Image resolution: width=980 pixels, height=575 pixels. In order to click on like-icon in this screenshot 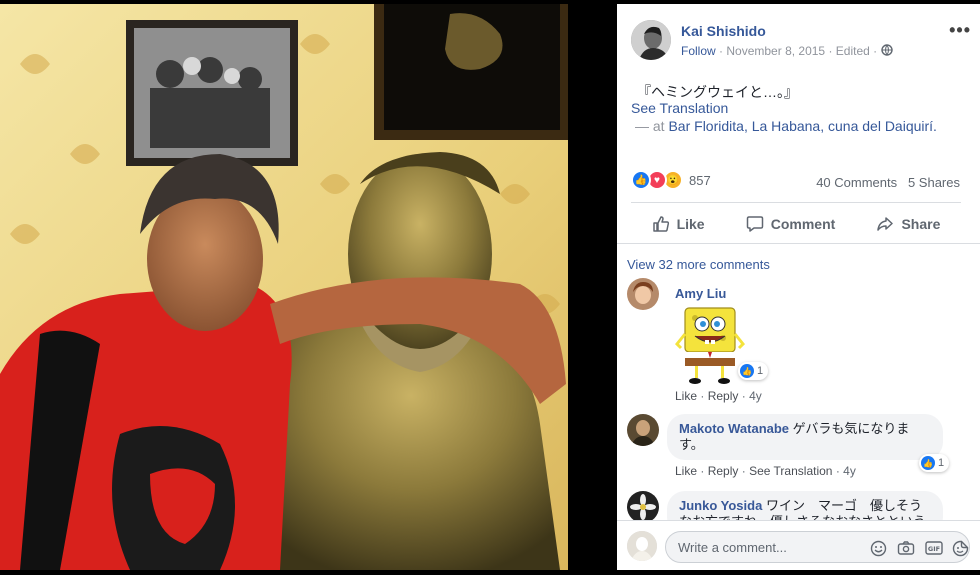, I will do `click(660, 224)`.